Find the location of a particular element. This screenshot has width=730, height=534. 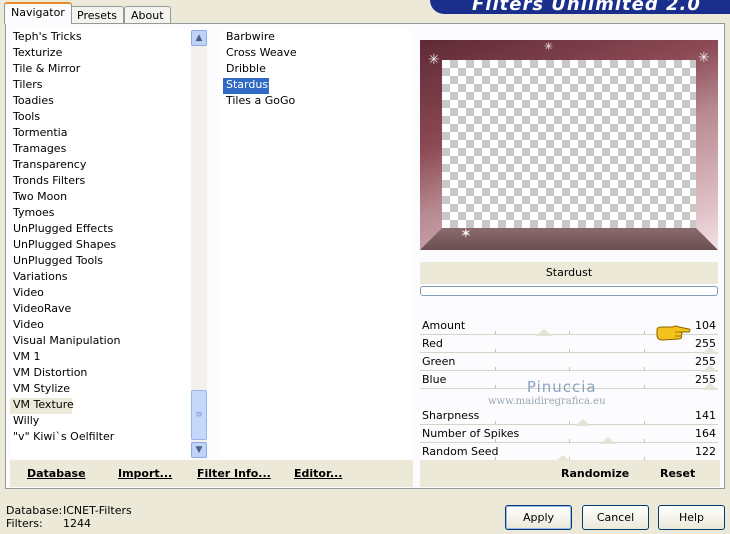

category-item: Willy is located at coordinates (100, 422).